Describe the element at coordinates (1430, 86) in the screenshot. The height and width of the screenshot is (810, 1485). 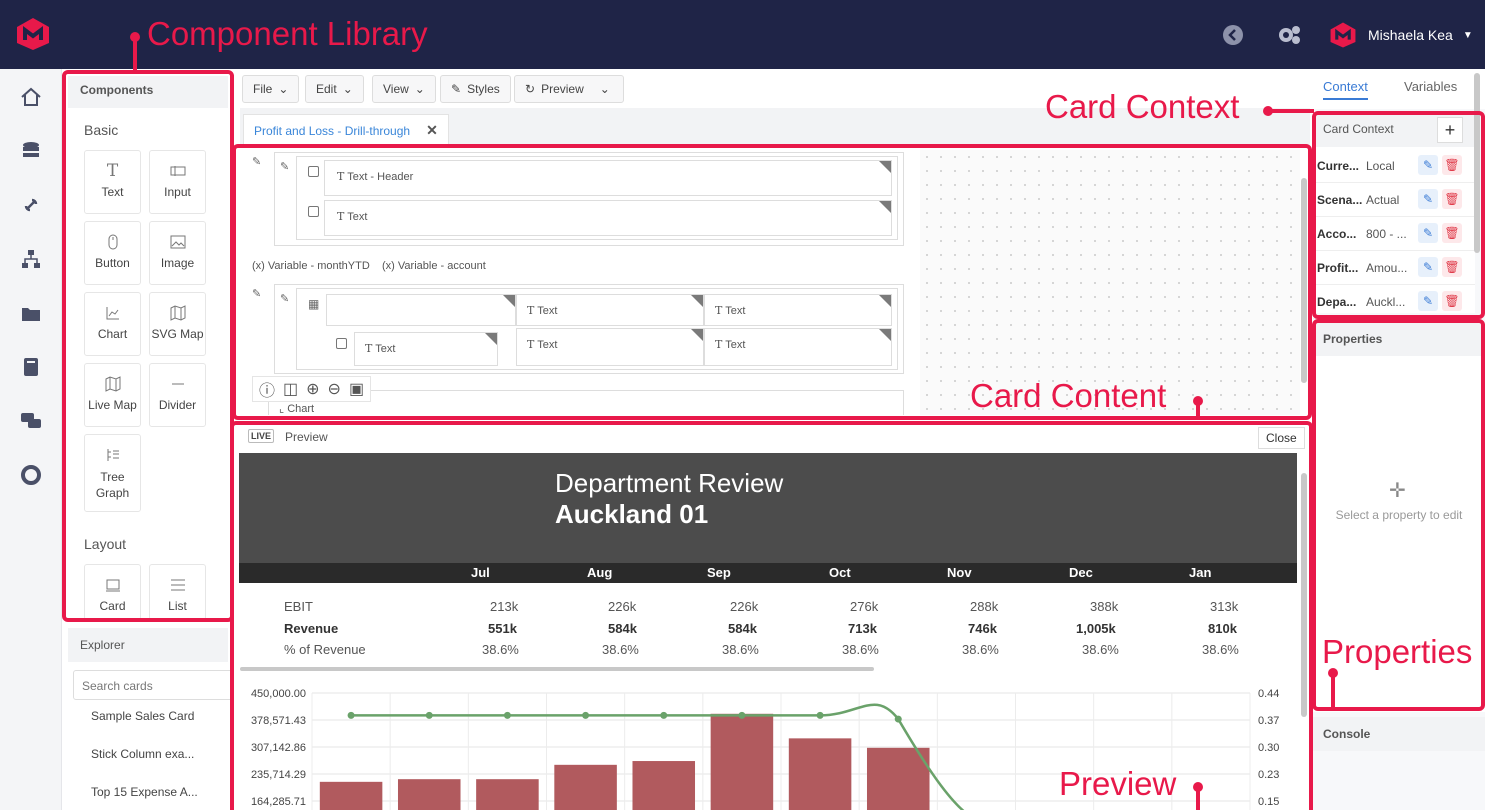
I see `tab-variables: Variables` at that location.